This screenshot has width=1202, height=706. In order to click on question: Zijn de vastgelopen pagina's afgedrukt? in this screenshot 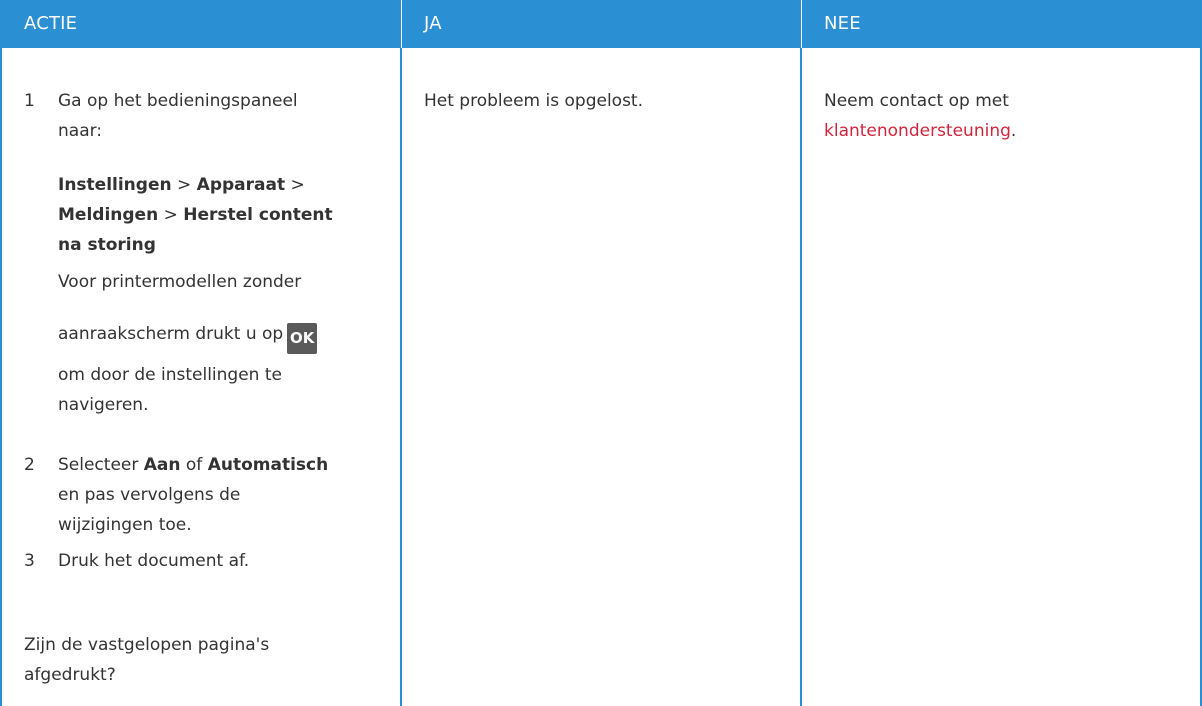, I will do `click(147, 660)`.